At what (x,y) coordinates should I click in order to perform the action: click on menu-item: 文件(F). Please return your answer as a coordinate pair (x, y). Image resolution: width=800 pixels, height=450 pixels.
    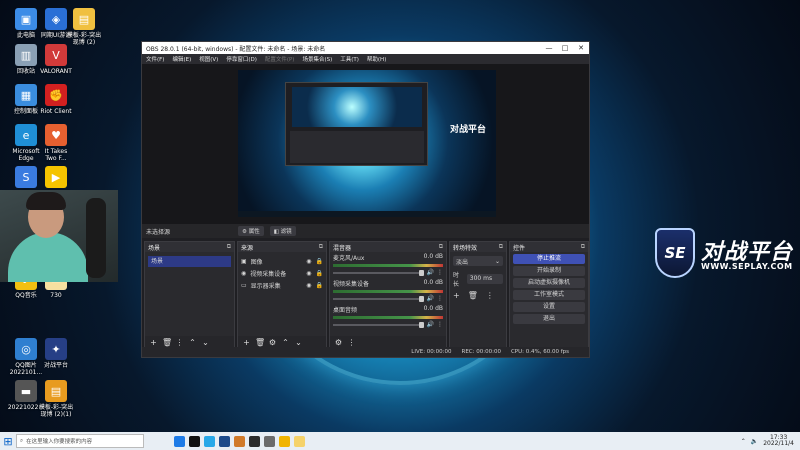
    Looking at the image, I should click on (155, 59).